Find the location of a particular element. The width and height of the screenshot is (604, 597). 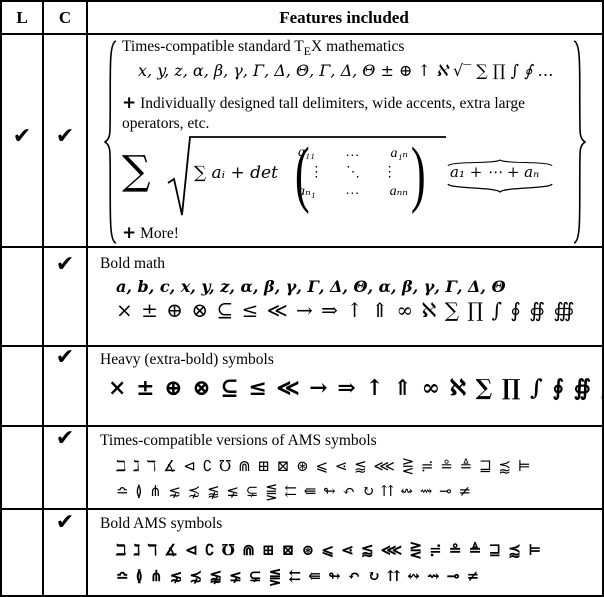

header-l: L is located at coordinates (22, 17).